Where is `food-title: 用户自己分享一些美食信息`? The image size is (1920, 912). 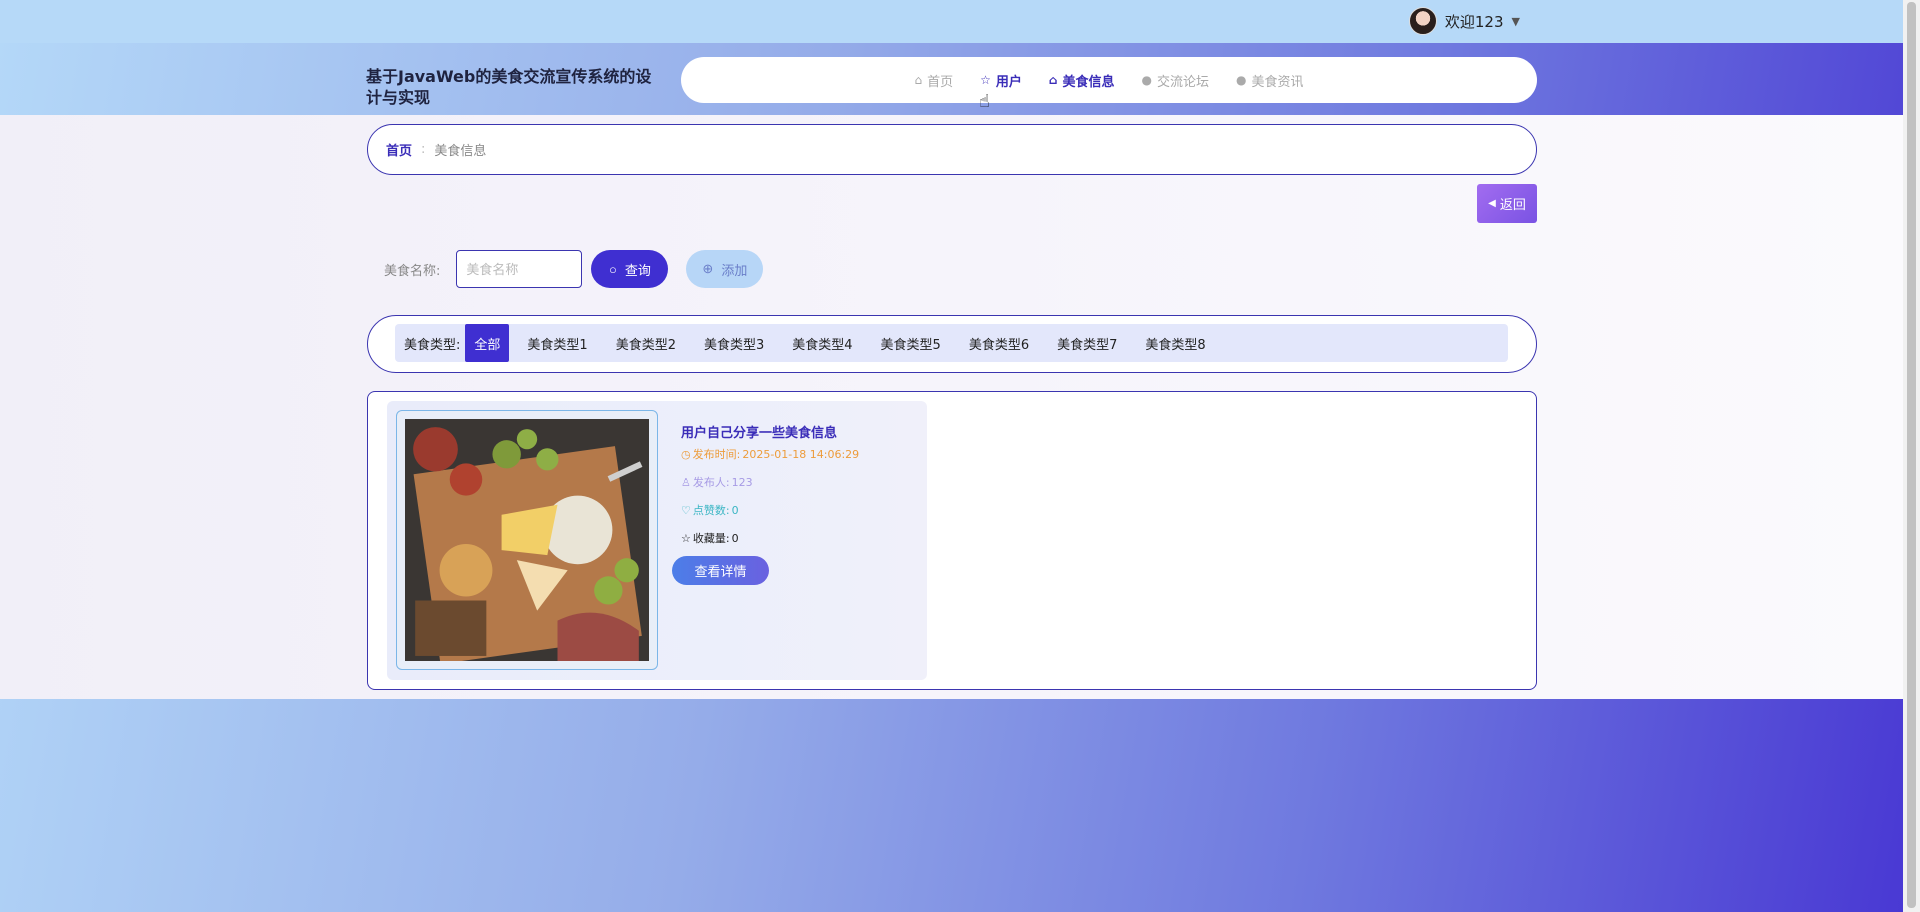
food-title: 用户自己分享一些美食信息 is located at coordinates (770, 431).